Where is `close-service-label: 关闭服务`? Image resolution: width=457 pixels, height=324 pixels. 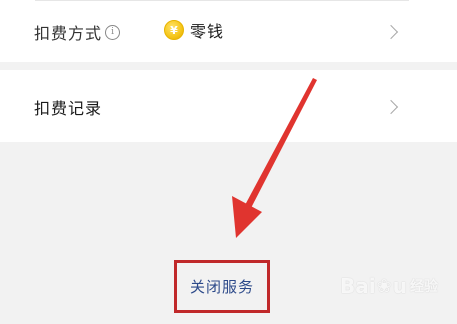 close-service-label: 关闭服务 is located at coordinates (221, 287).